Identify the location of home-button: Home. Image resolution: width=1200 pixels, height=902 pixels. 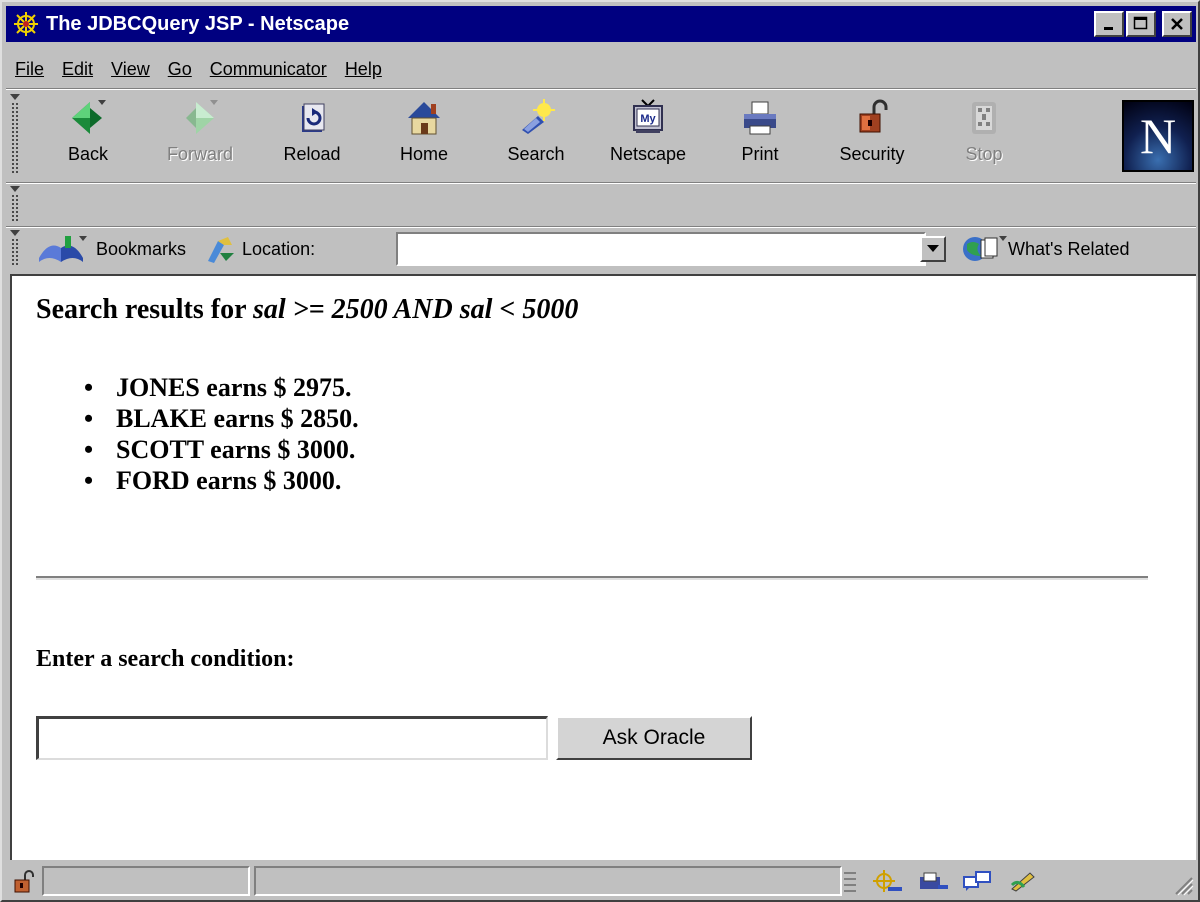
(424, 137).